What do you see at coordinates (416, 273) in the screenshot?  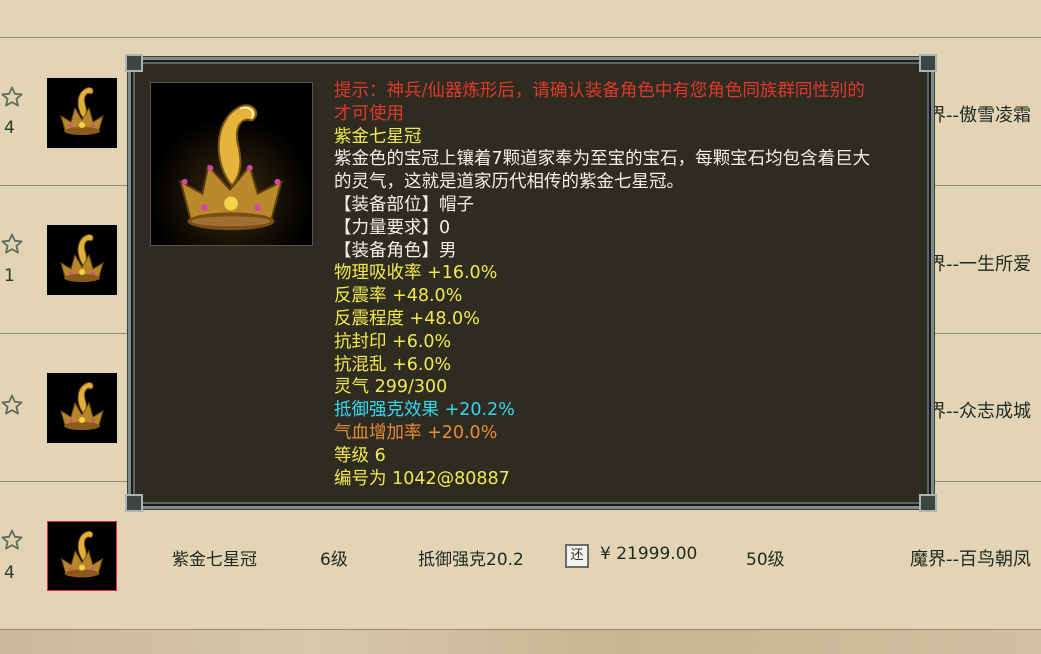 I see `tooltip-stat: 物理吸收率 +16.0%` at bounding box center [416, 273].